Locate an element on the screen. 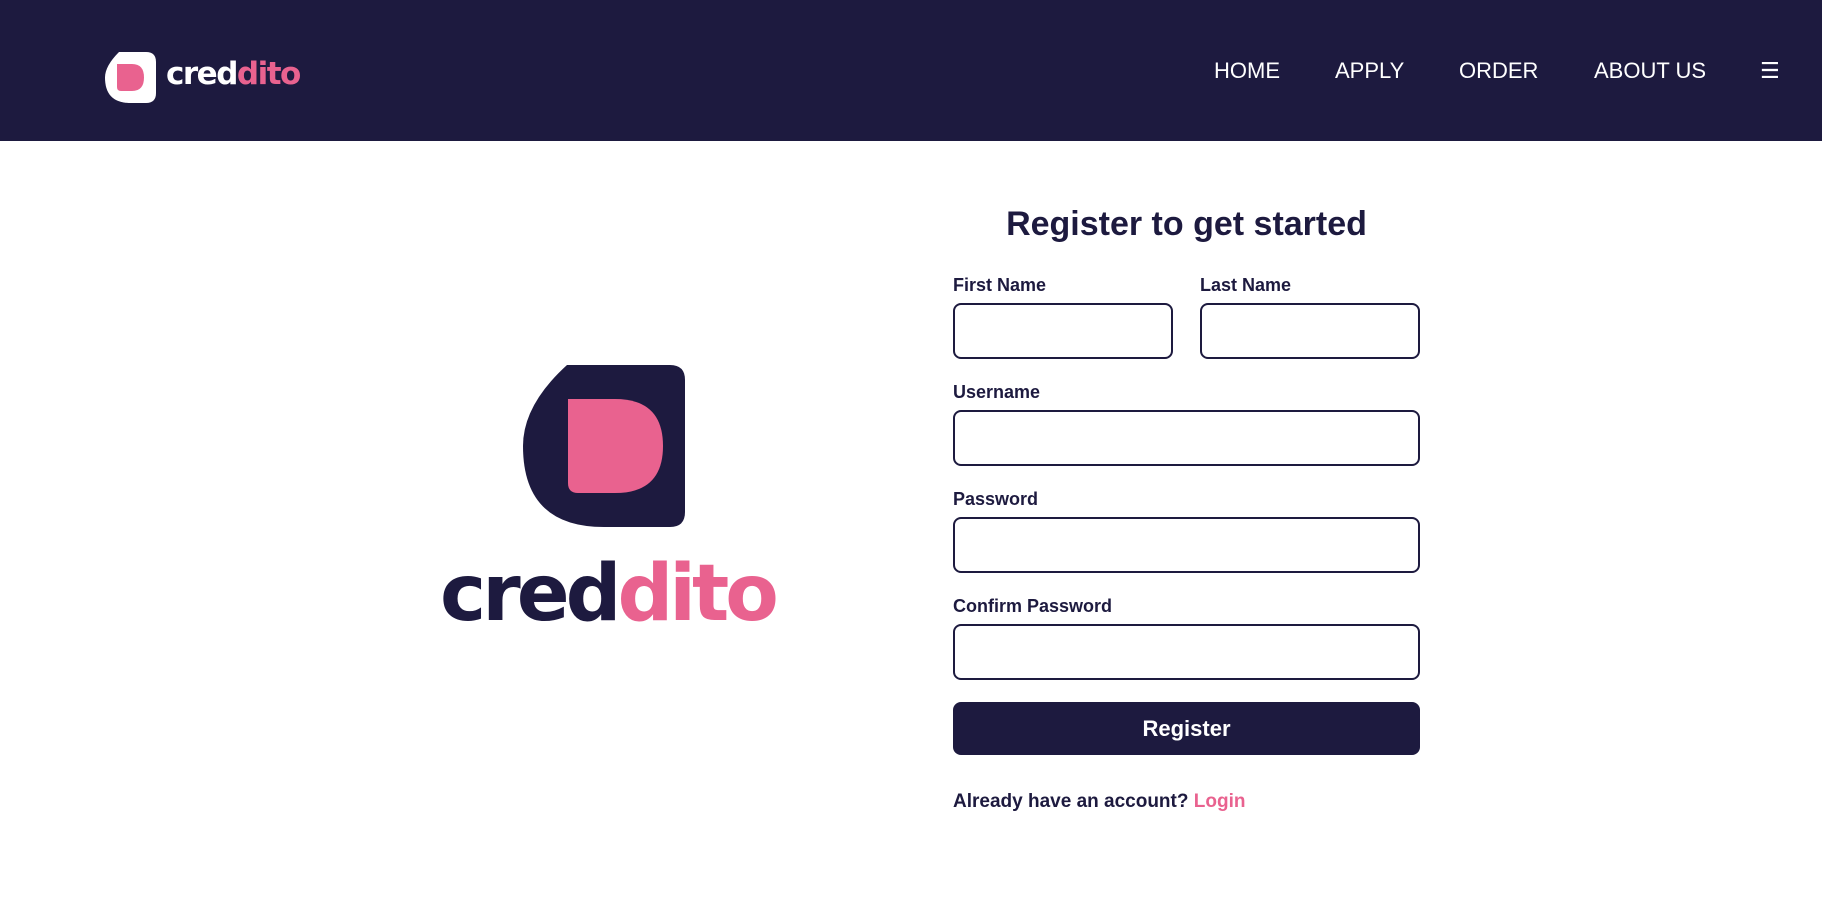  brand-hero: creddito is located at coordinates (609, 500).